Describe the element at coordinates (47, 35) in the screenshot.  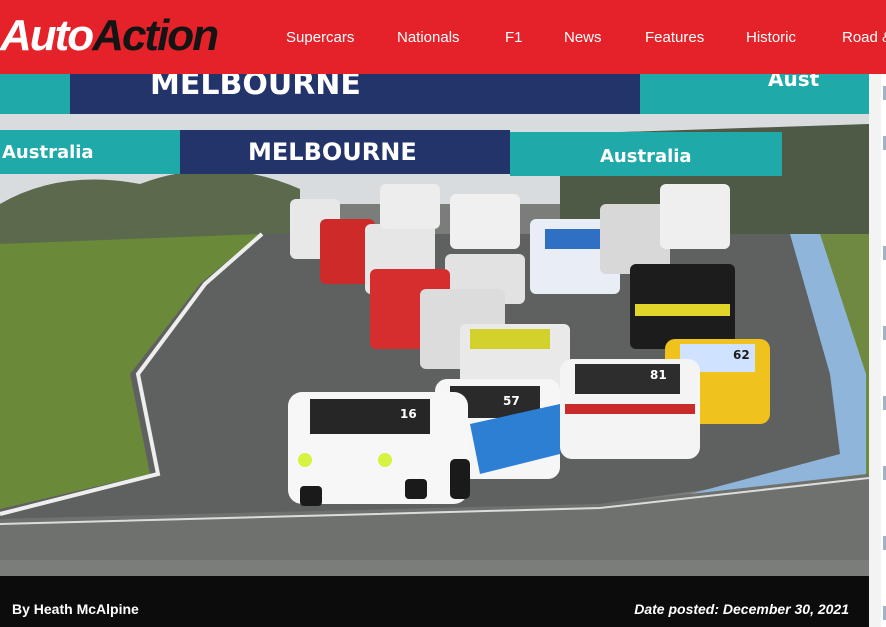
I see `logo-word-auto: Auto` at that location.